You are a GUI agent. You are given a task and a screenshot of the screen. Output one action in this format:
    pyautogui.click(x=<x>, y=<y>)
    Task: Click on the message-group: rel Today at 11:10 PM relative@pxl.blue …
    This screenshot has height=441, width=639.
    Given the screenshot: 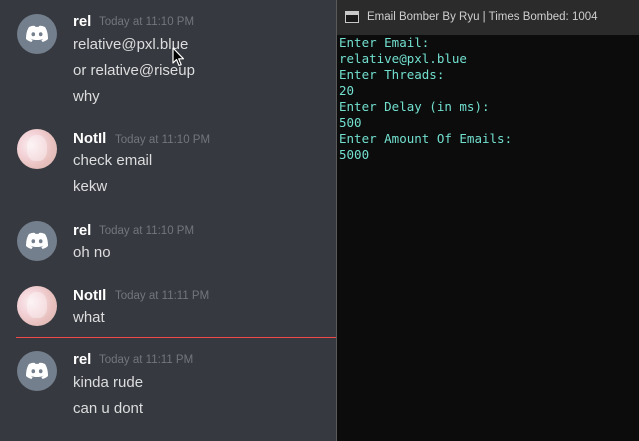 What is the action you would take?
    pyautogui.click(x=170, y=60)
    